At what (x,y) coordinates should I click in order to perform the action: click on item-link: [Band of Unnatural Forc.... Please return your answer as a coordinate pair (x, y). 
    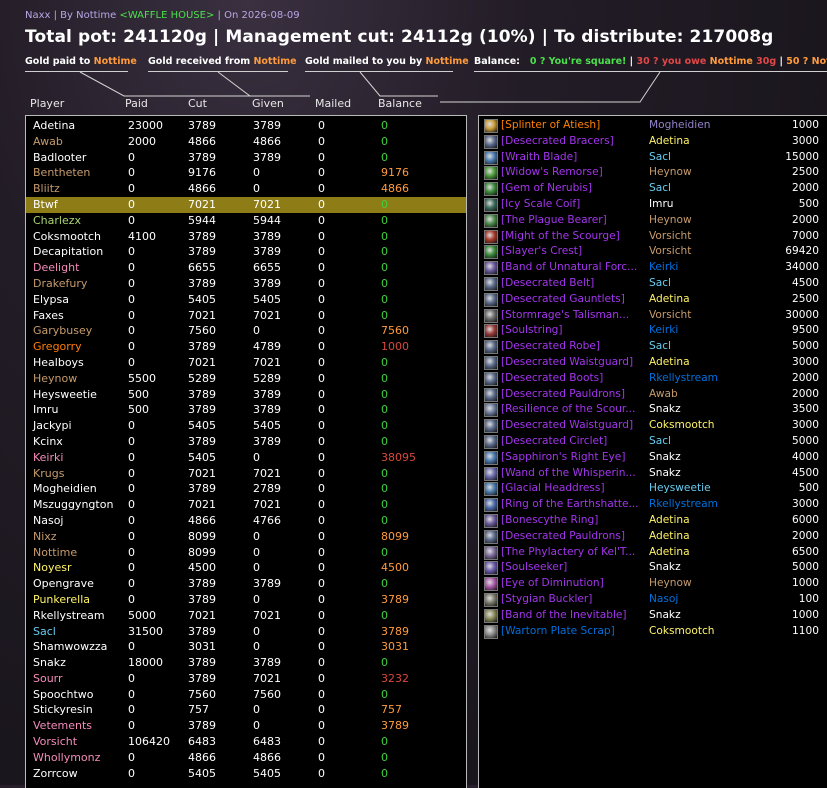
    Looking at the image, I should click on (572, 268).